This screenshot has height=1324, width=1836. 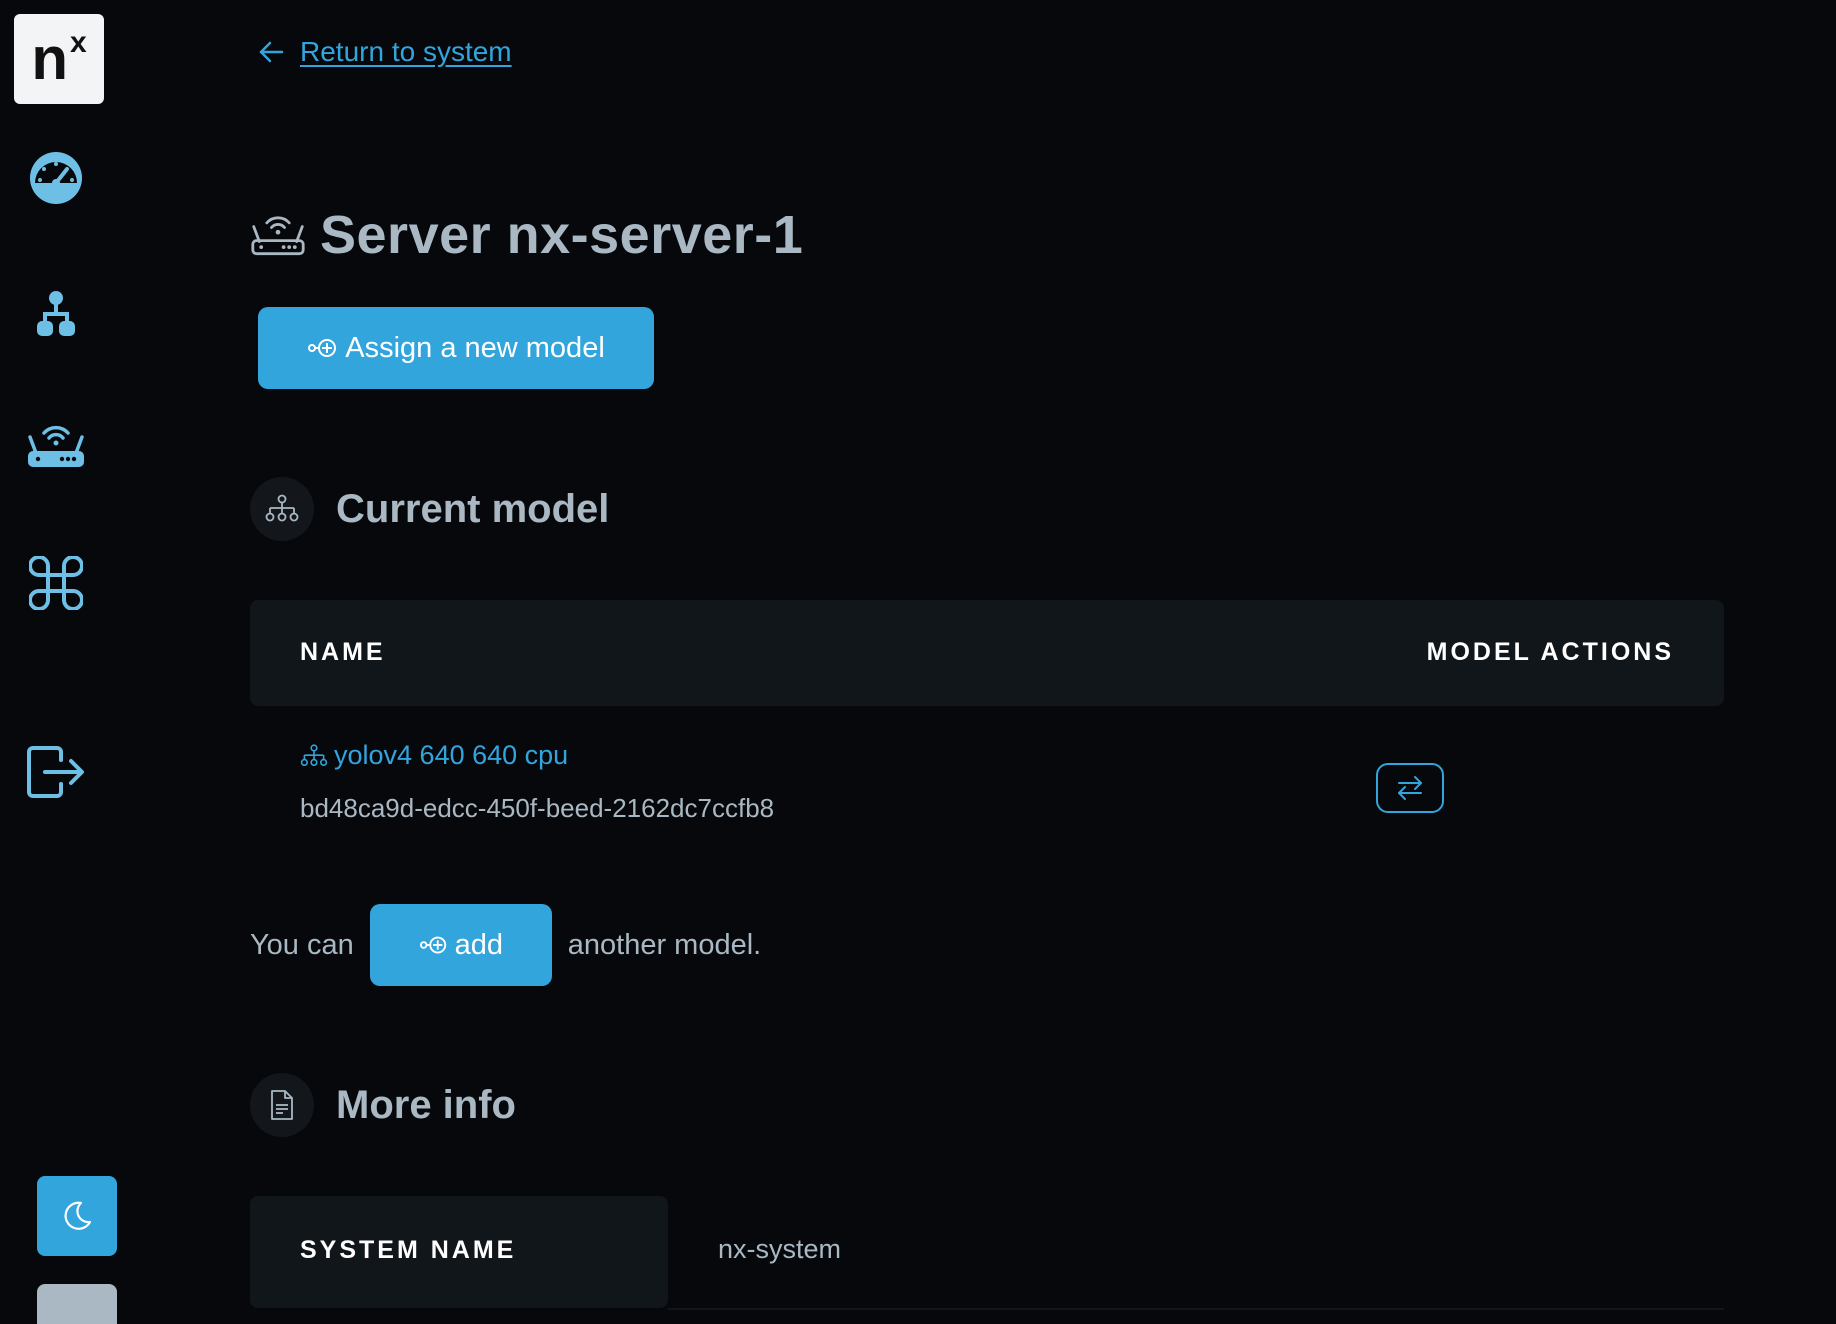 I want to click on page-heading: Server nx-server-1, so click(x=562, y=235).